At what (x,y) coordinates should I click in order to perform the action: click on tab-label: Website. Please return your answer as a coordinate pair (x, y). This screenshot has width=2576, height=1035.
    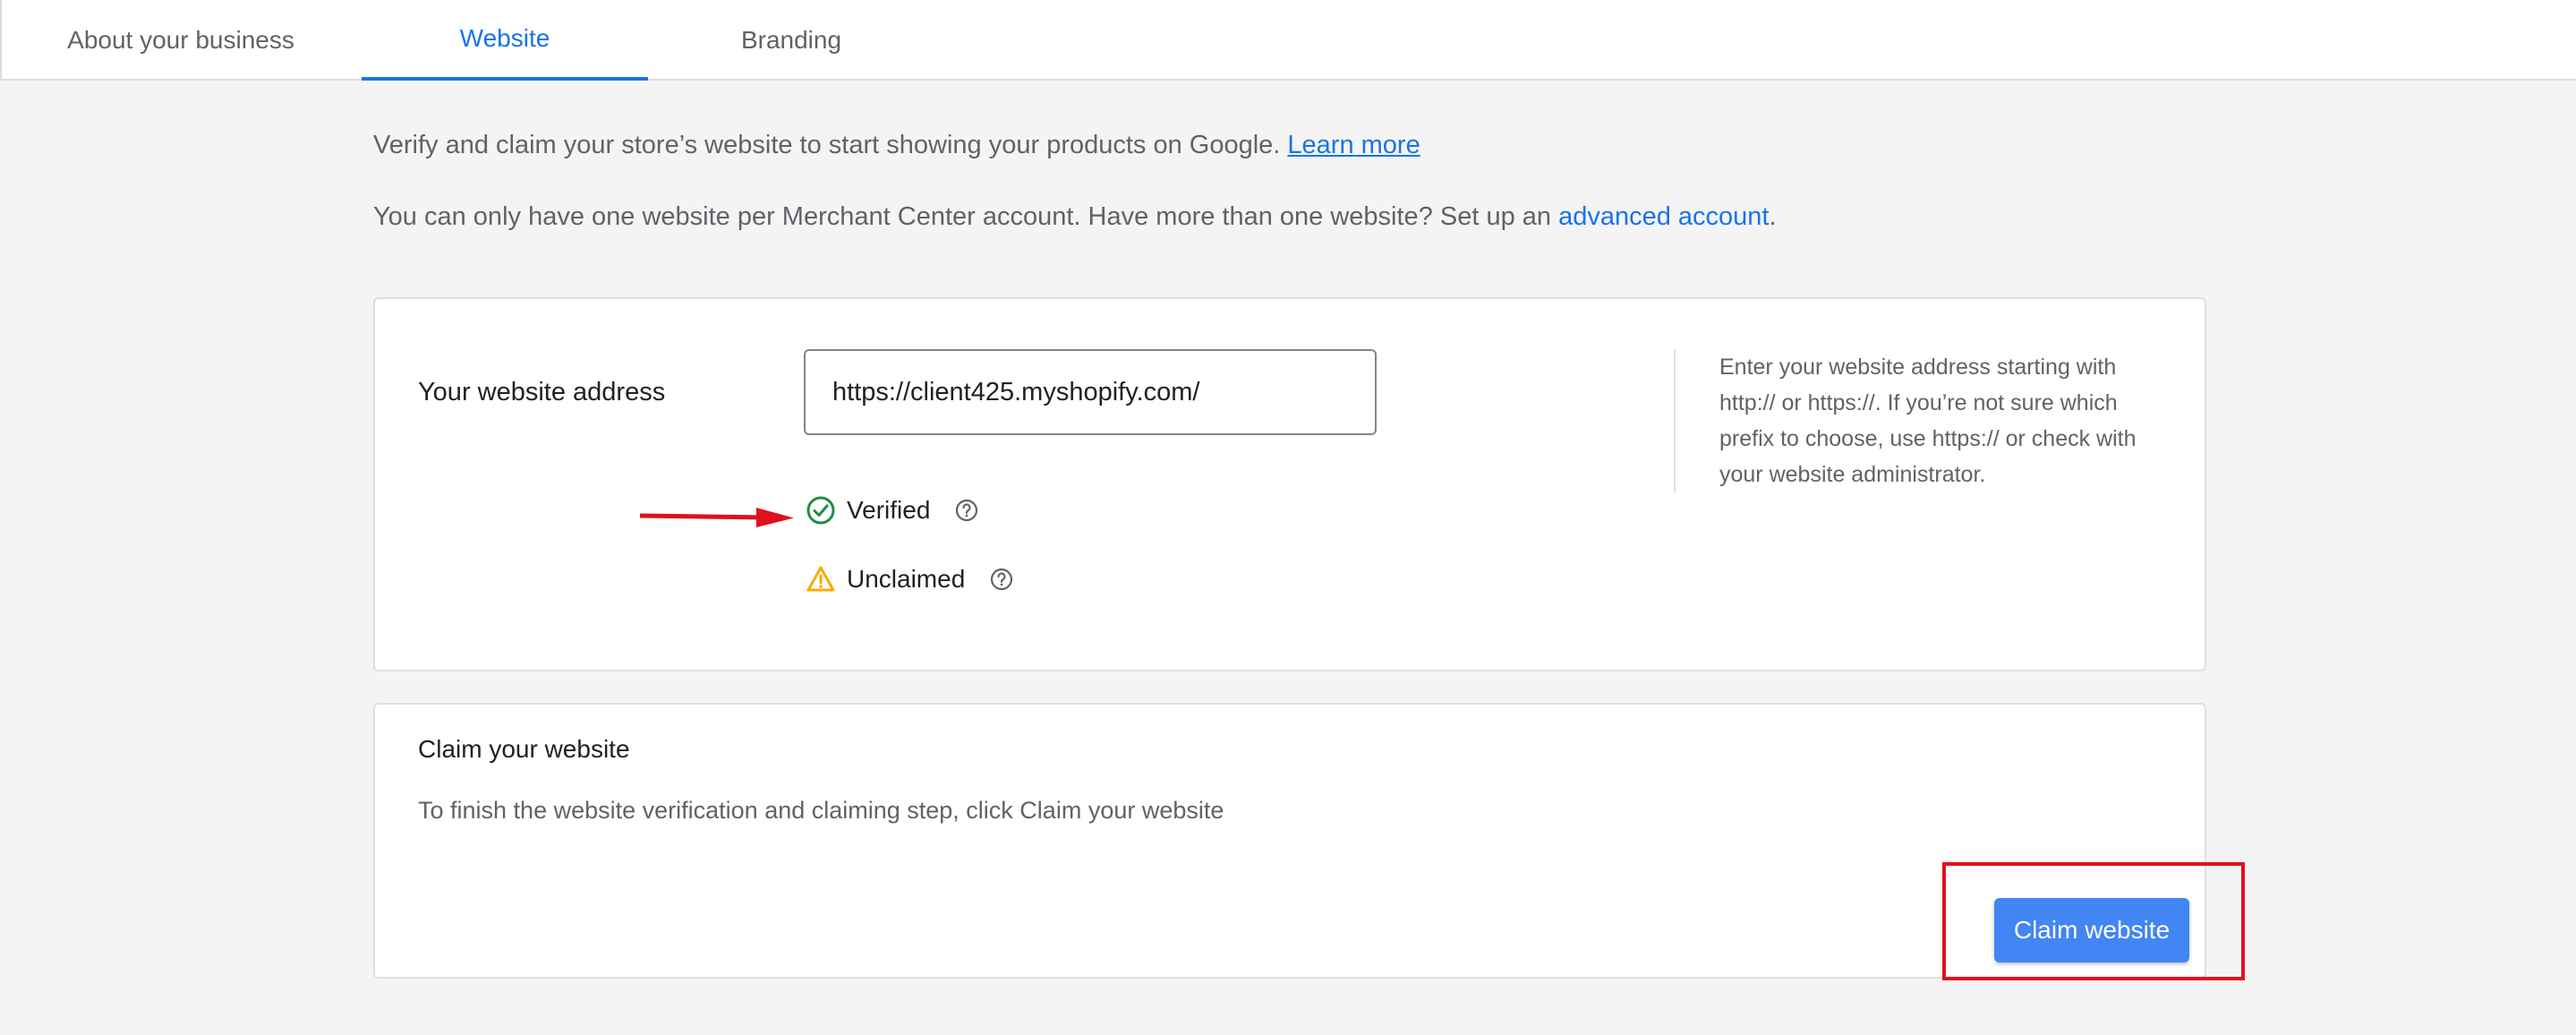
    Looking at the image, I should click on (504, 38).